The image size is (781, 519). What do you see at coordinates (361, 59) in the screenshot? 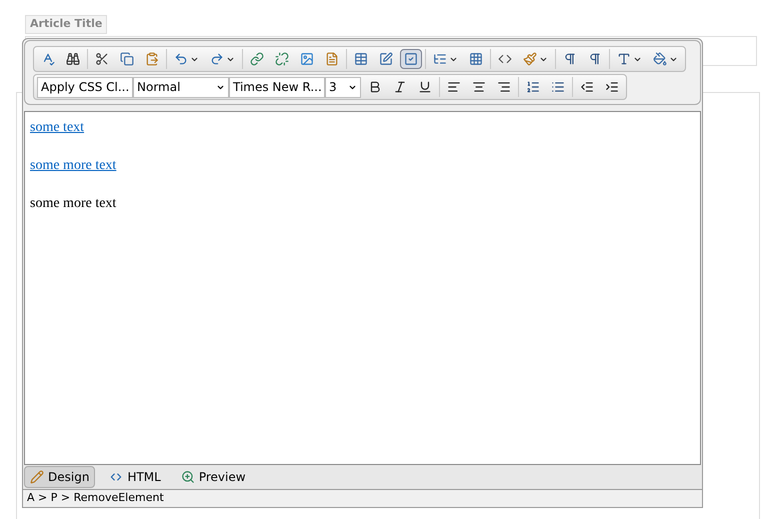
I see `table-icon` at bounding box center [361, 59].